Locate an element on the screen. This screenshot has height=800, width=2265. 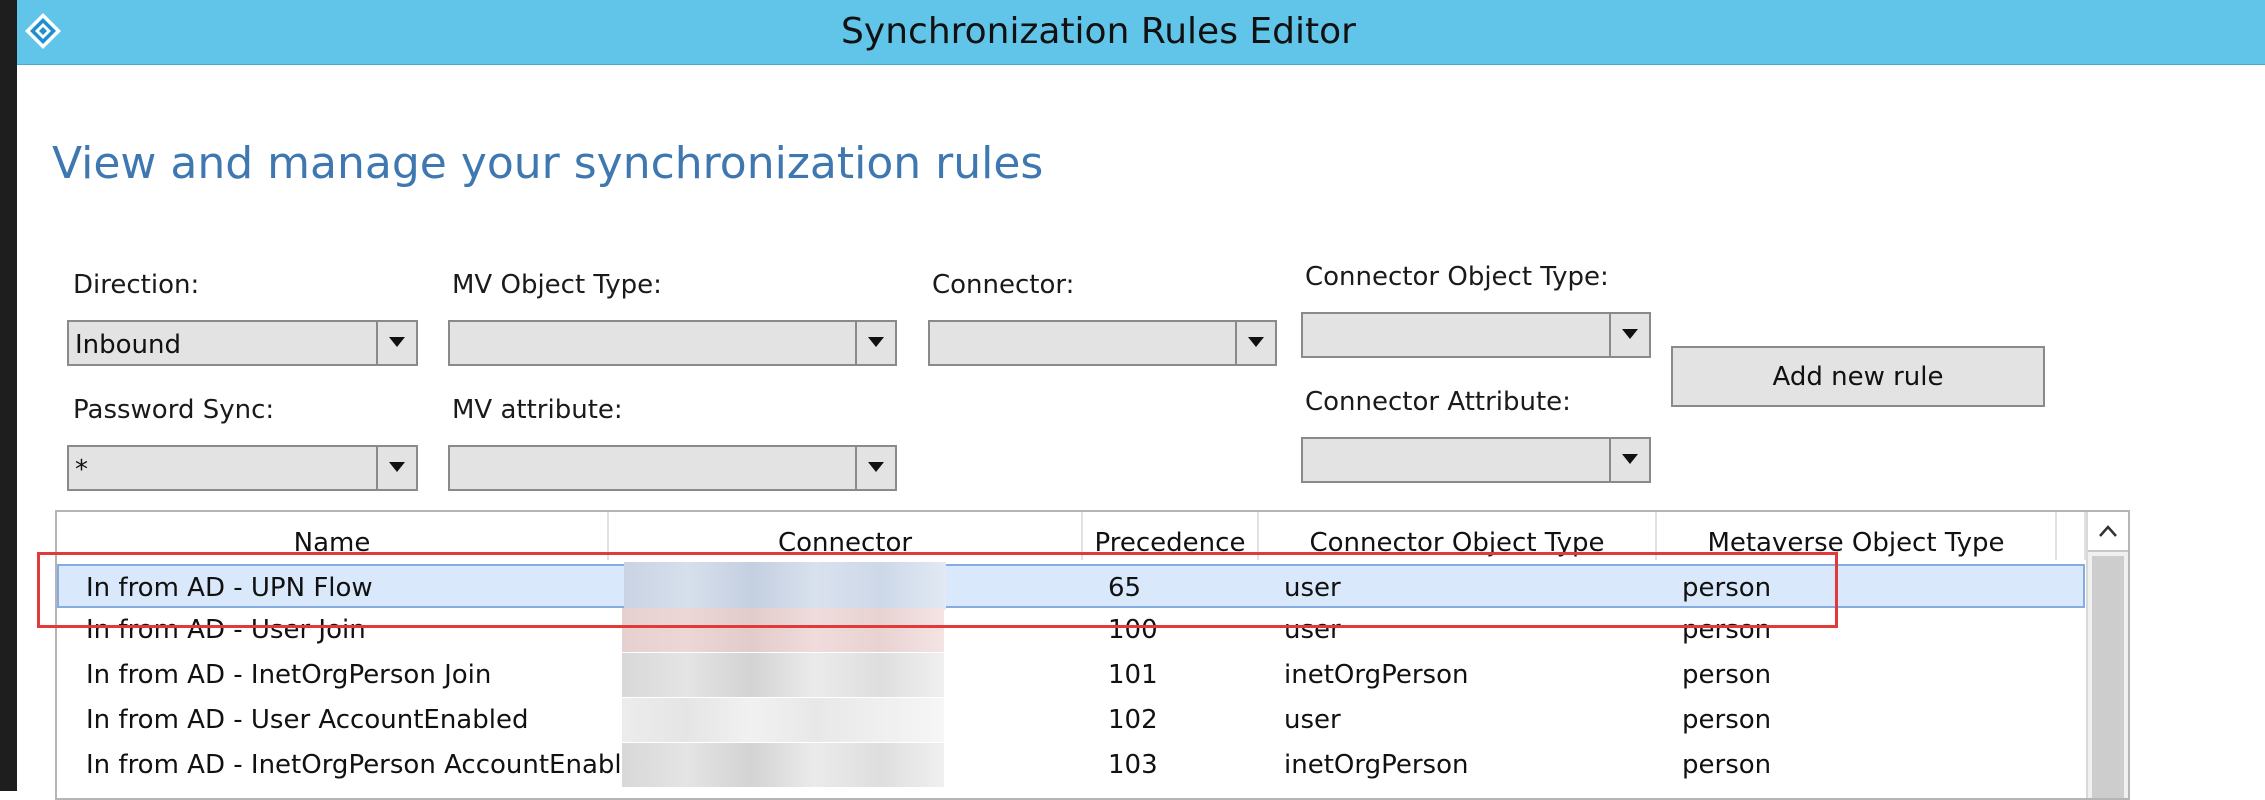
vertical-scrollbar is located at coordinates (2107, 655).